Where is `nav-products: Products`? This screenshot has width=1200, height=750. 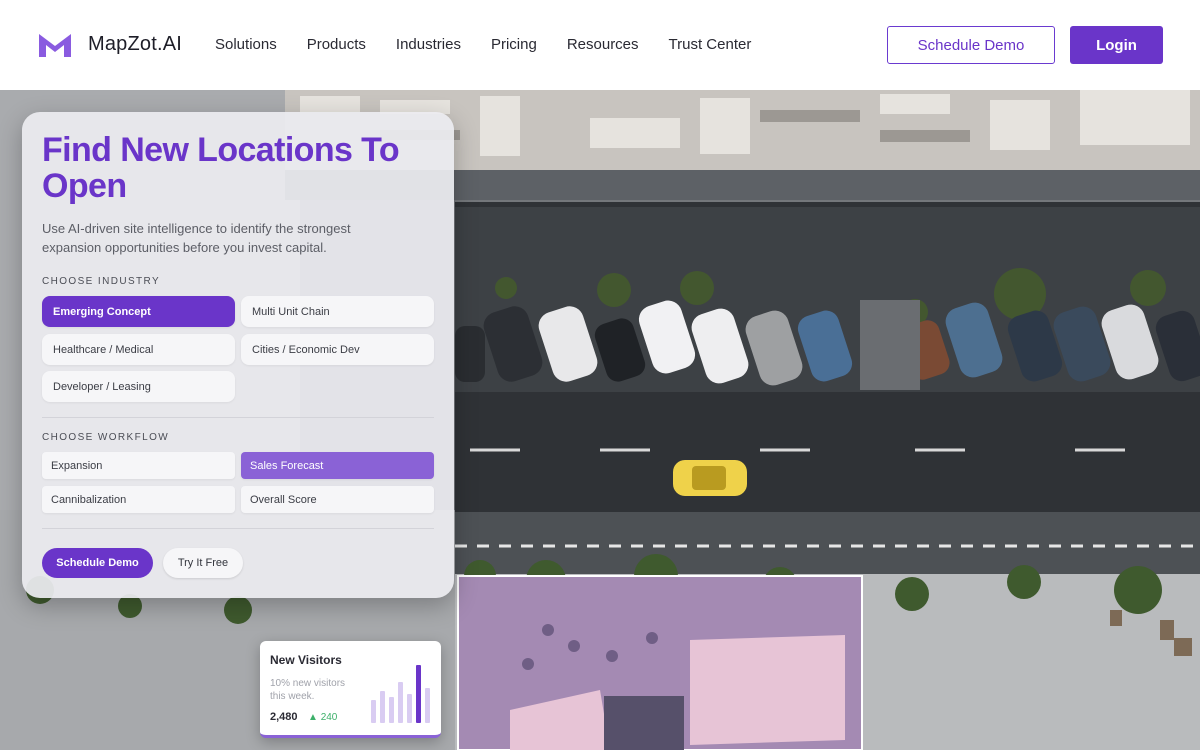
nav-products: Products is located at coordinates (336, 44).